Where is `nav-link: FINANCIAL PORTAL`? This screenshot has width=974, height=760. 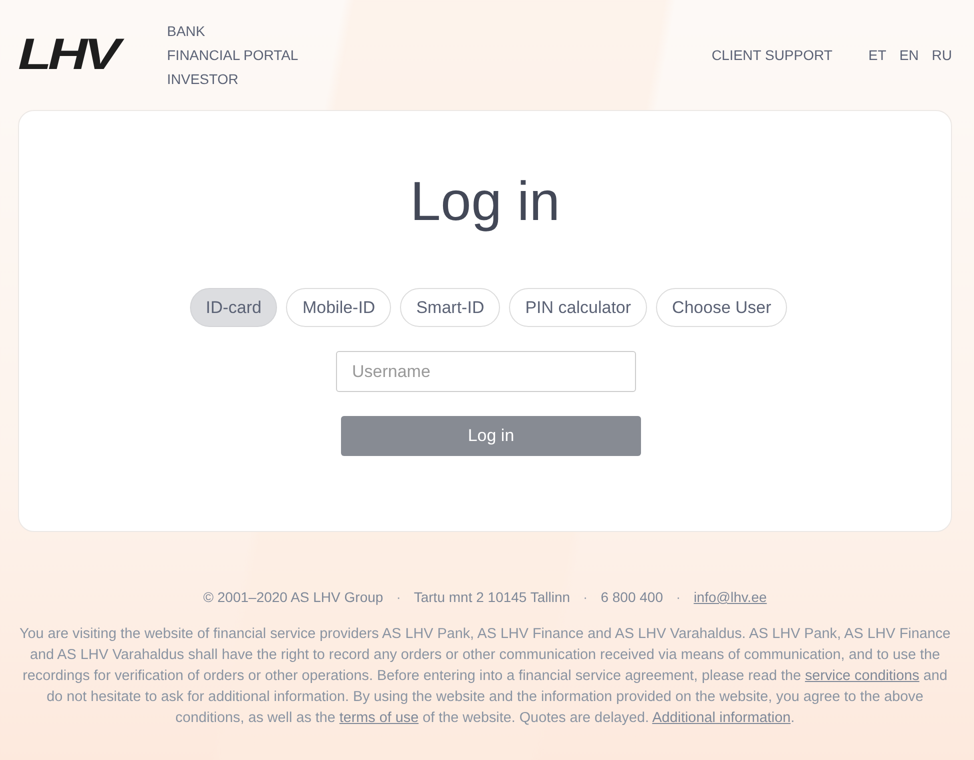
nav-link: FINANCIAL PORTAL is located at coordinates (232, 55).